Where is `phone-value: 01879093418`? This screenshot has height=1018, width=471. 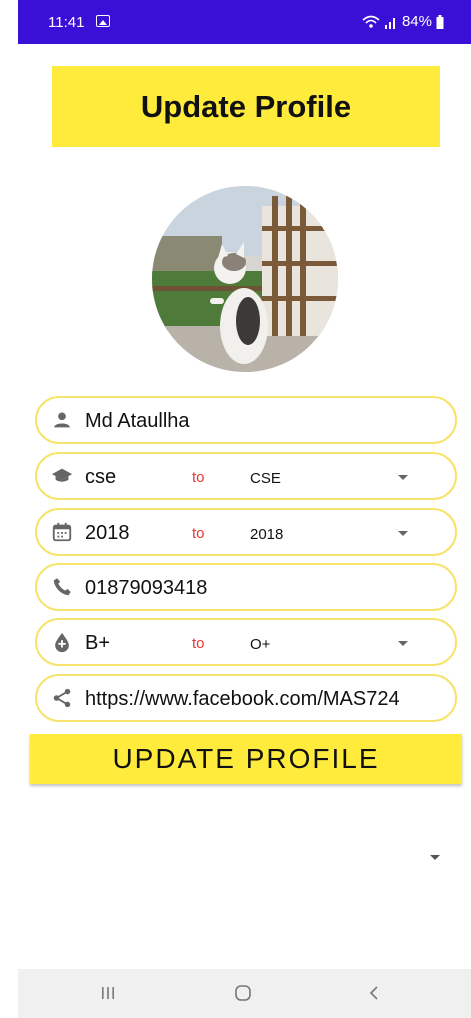
phone-value: 01879093418 is located at coordinates (146, 588).